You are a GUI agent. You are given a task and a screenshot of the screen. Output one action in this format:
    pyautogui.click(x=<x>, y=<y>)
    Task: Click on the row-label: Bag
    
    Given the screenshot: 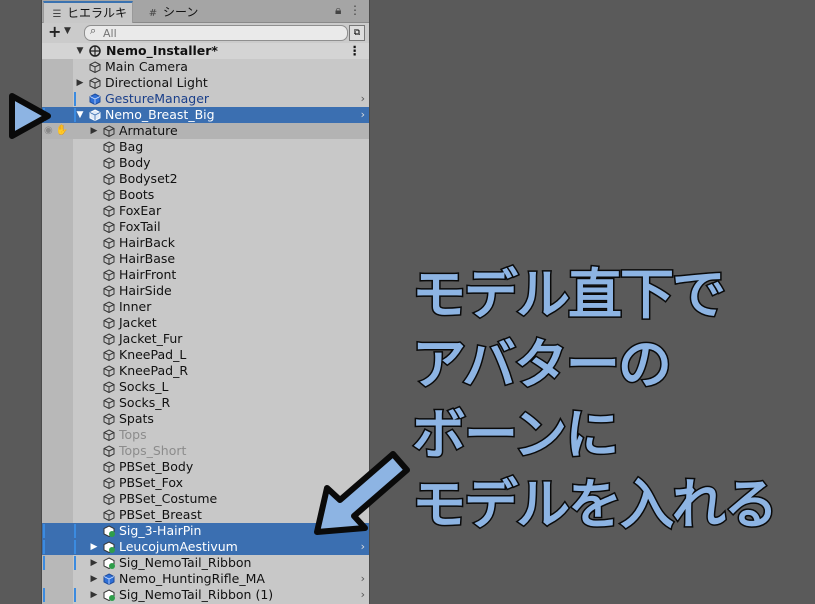 What is the action you would take?
    pyautogui.click(x=131, y=146)
    